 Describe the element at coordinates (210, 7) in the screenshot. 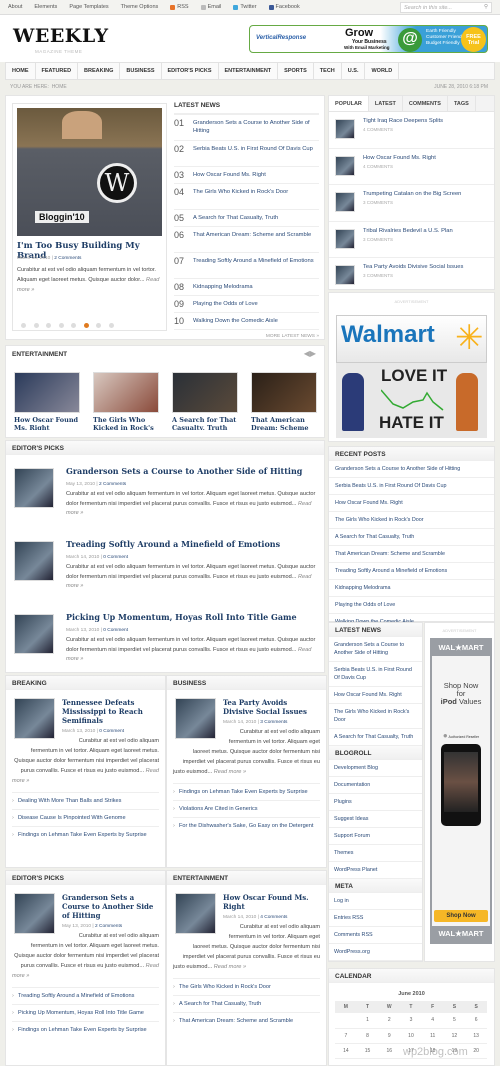

I see `social-link-email: Email` at that location.